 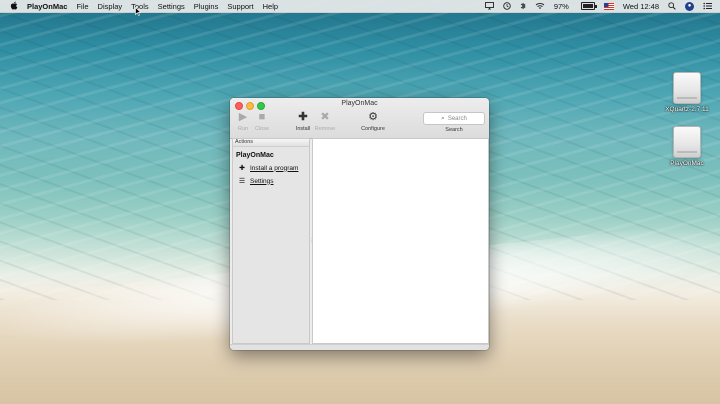 What do you see at coordinates (138, 11) in the screenshot?
I see `mouse-cursor-icon` at bounding box center [138, 11].